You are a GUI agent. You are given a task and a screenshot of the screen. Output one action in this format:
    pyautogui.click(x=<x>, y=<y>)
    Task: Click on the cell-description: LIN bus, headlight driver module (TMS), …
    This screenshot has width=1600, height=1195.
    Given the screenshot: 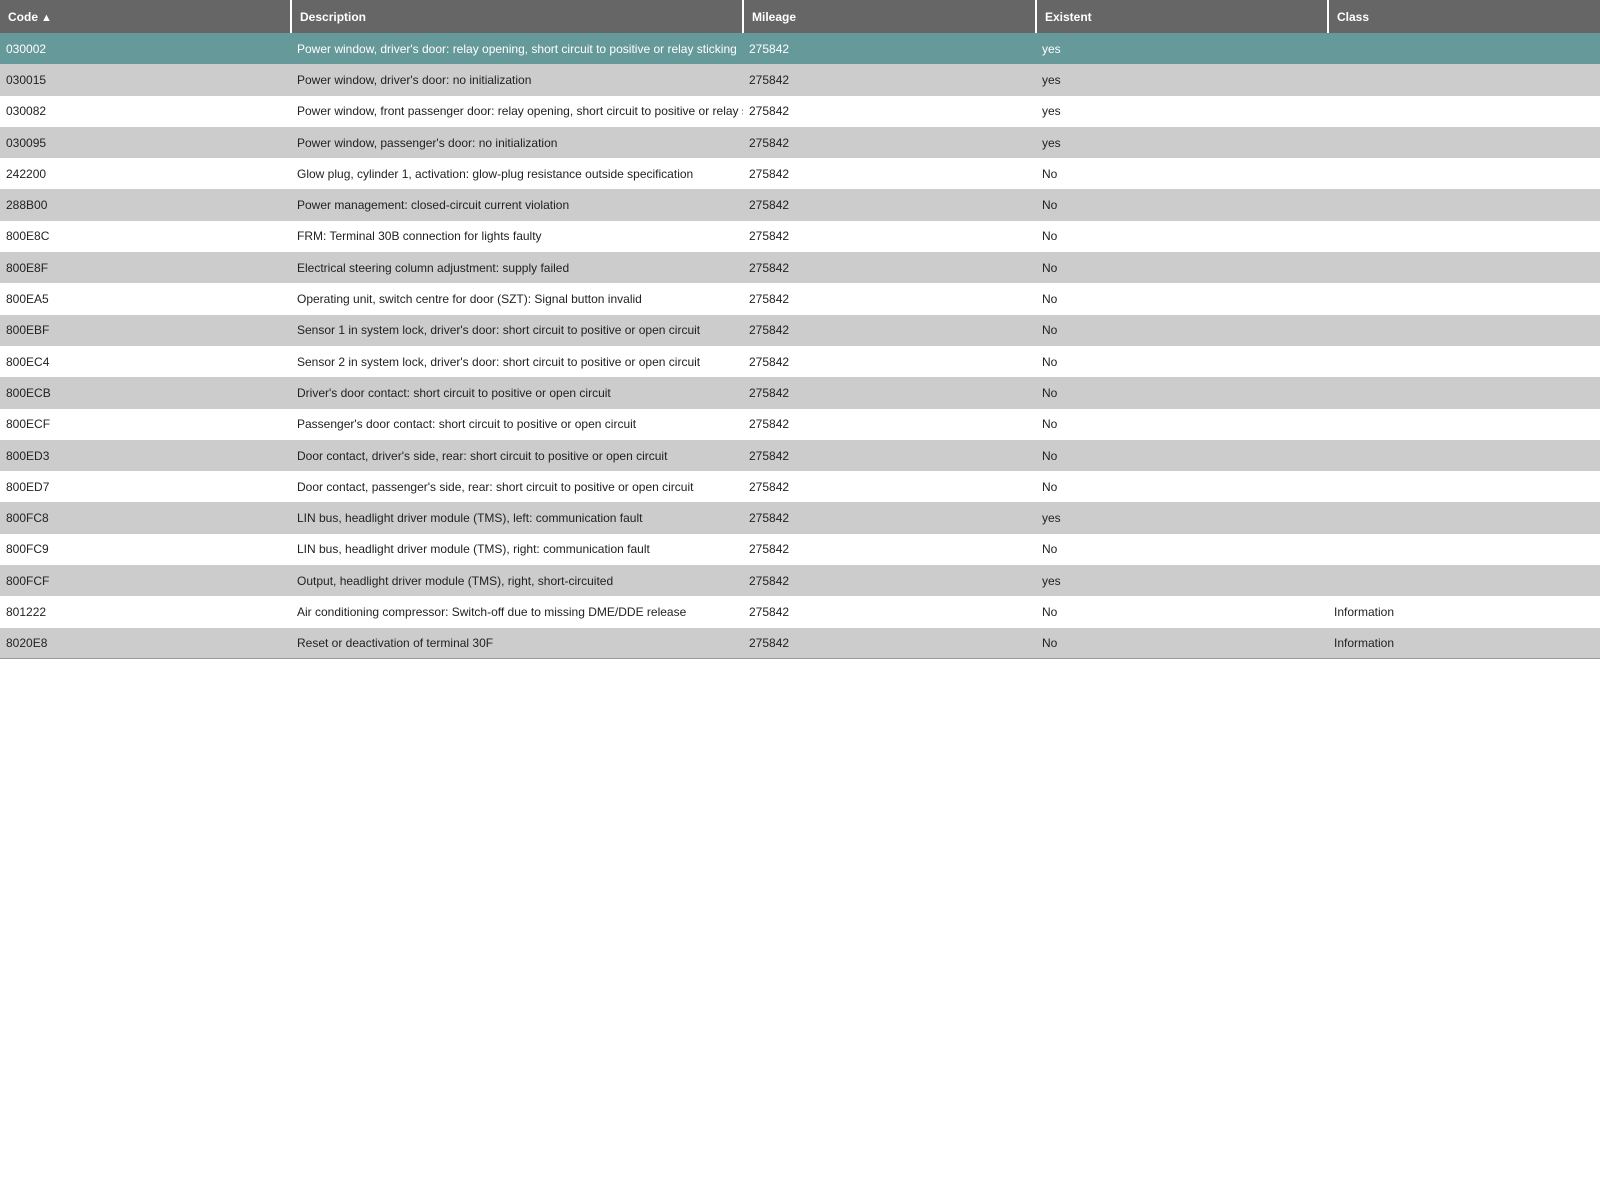 What is the action you would take?
    pyautogui.click(x=517, y=549)
    